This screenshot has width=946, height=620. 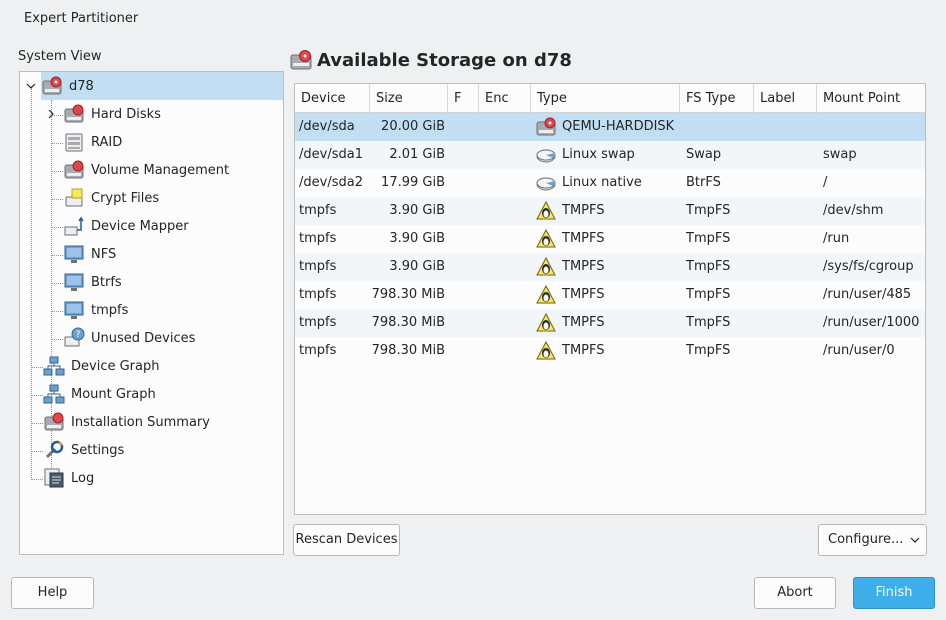 I want to click on page-title-text: Available Storage on d78, so click(x=444, y=60).